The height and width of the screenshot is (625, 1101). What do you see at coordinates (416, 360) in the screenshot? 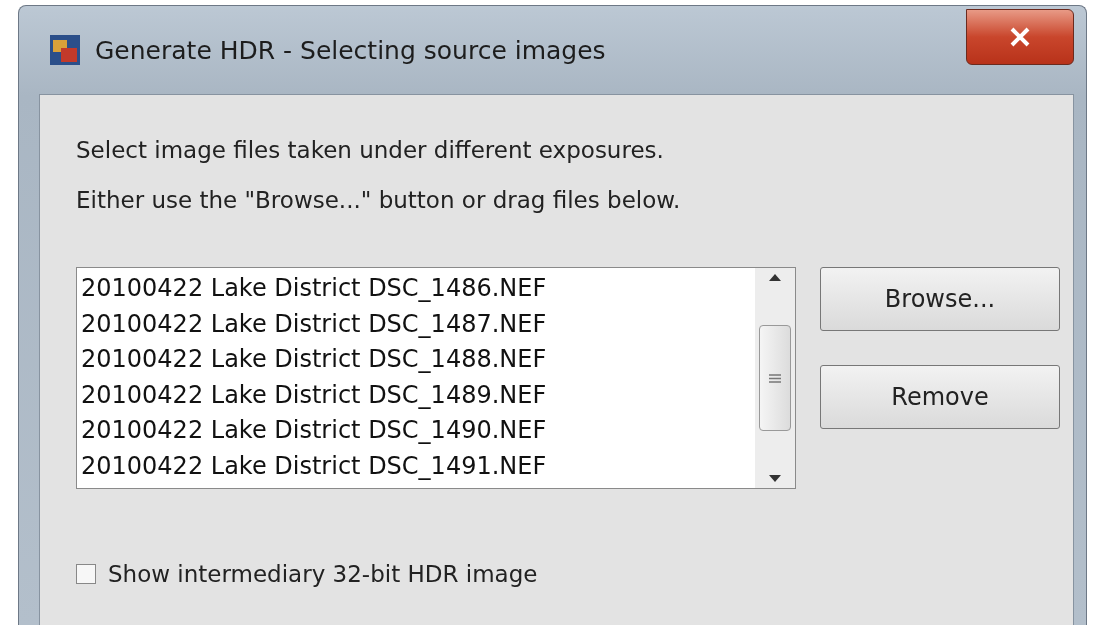
I see `file-item: 20100422 Lake District DSC_1488.NEF` at bounding box center [416, 360].